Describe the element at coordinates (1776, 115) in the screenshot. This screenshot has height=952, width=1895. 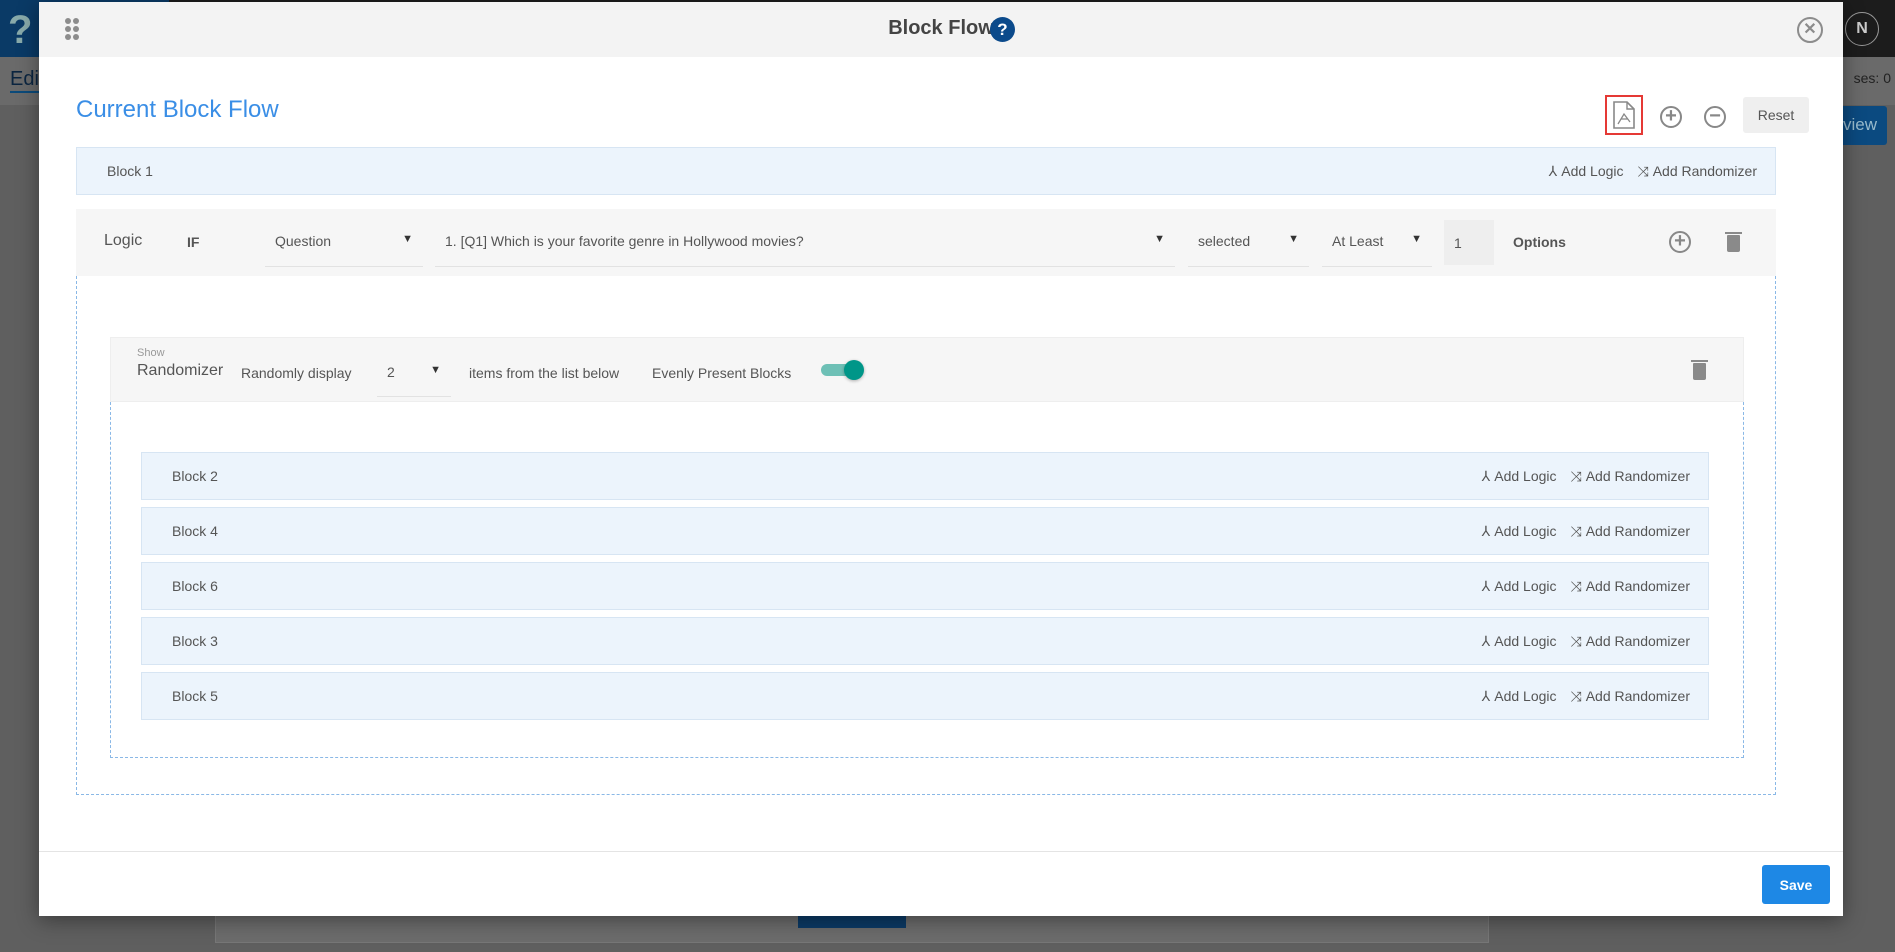
I see `reset-button: Reset` at that location.